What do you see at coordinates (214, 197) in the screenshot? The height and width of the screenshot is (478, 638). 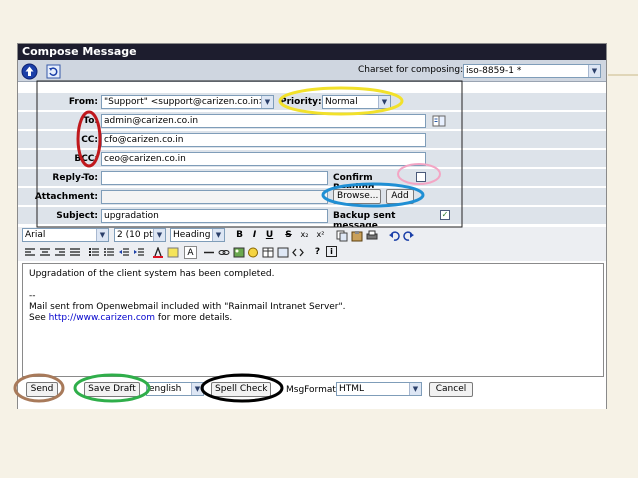 I see `attachment-input` at bounding box center [214, 197].